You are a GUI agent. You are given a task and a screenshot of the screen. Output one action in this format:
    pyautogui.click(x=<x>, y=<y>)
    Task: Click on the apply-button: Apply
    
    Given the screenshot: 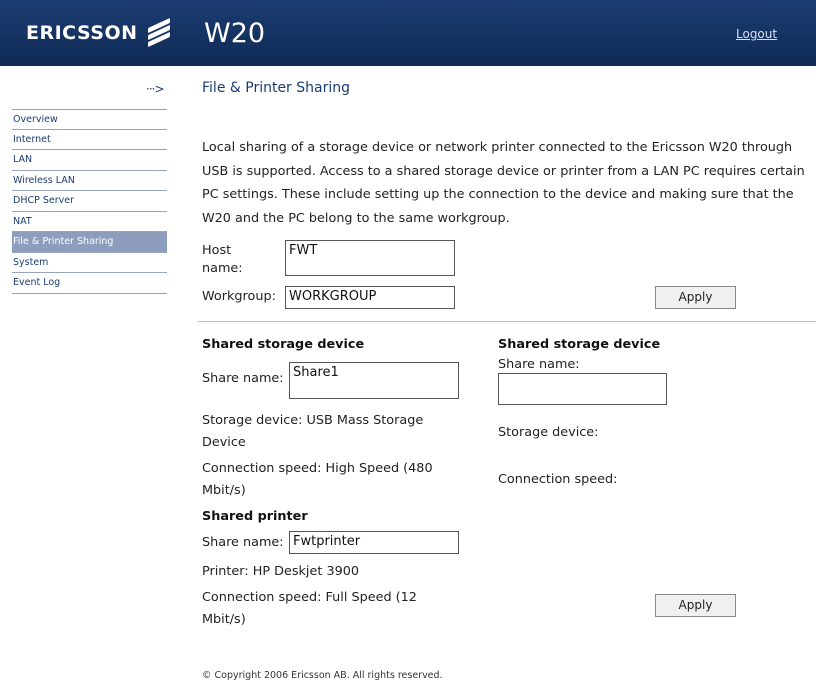 What is the action you would take?
    pyautogui.click(x=695, y=297)
    